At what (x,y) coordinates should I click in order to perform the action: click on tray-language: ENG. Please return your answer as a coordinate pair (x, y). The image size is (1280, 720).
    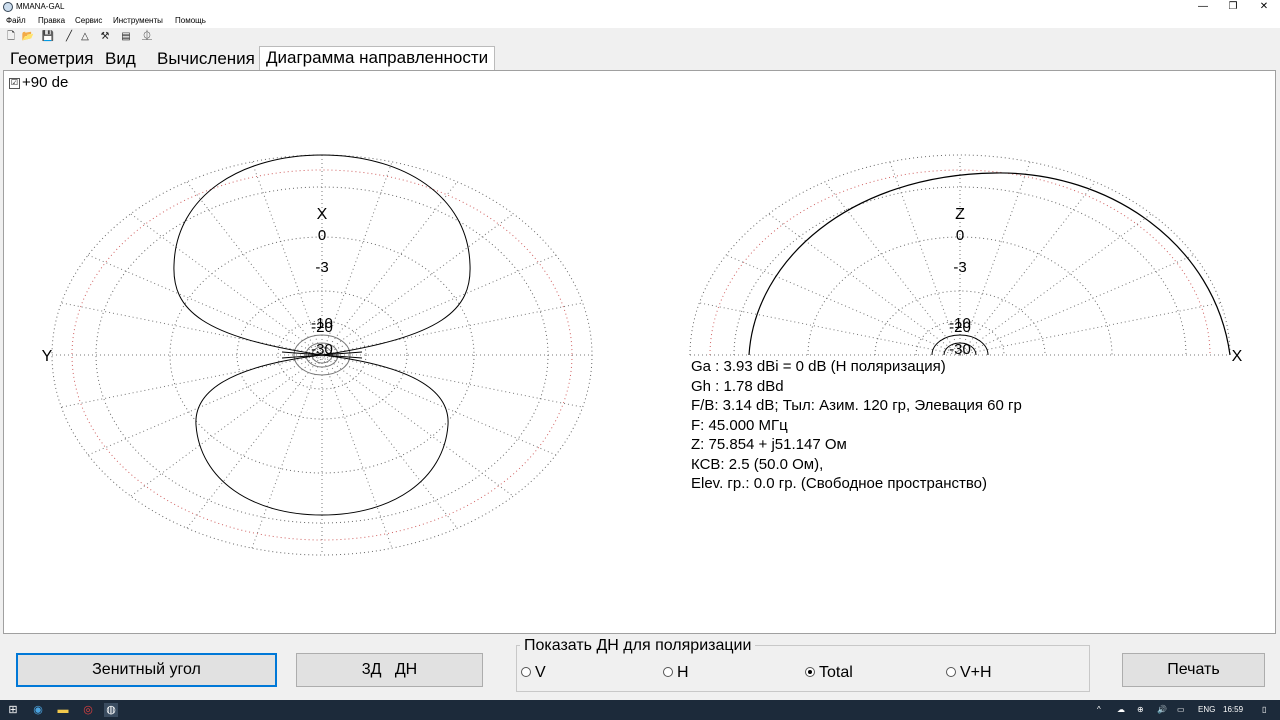
    Looking at the image, I should click on (1206, 710).